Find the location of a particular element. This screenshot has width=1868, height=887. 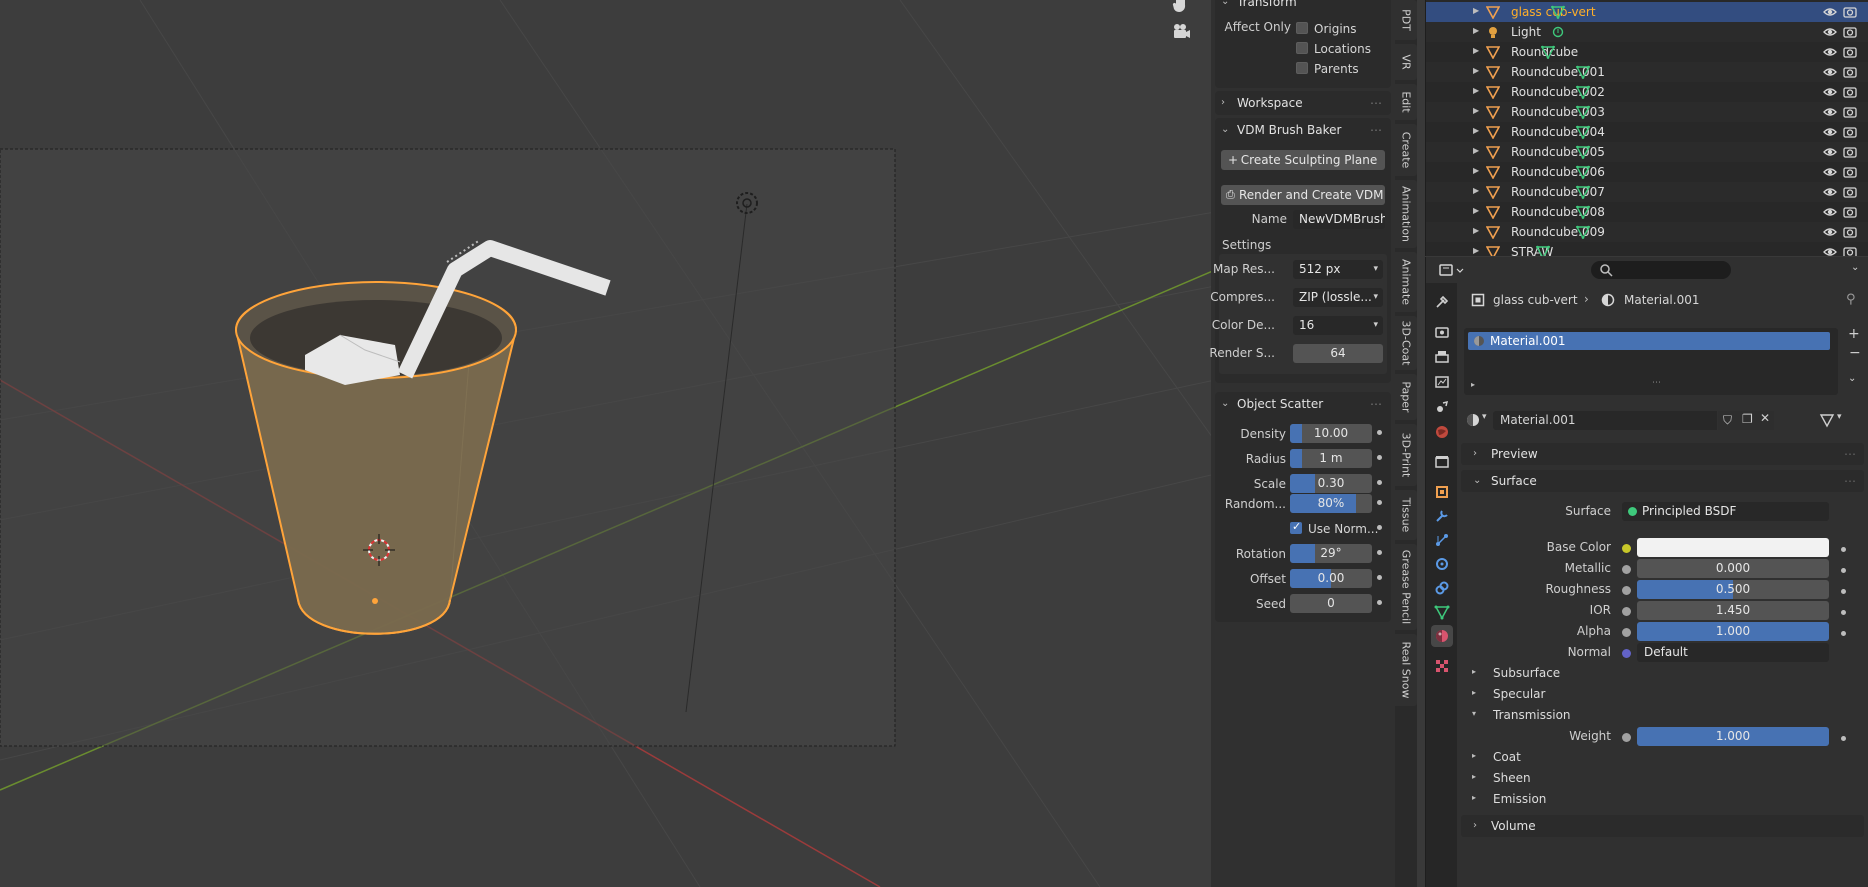

outliner-row: ▶ glass cub-vert is located at coordinates (1647, 12).